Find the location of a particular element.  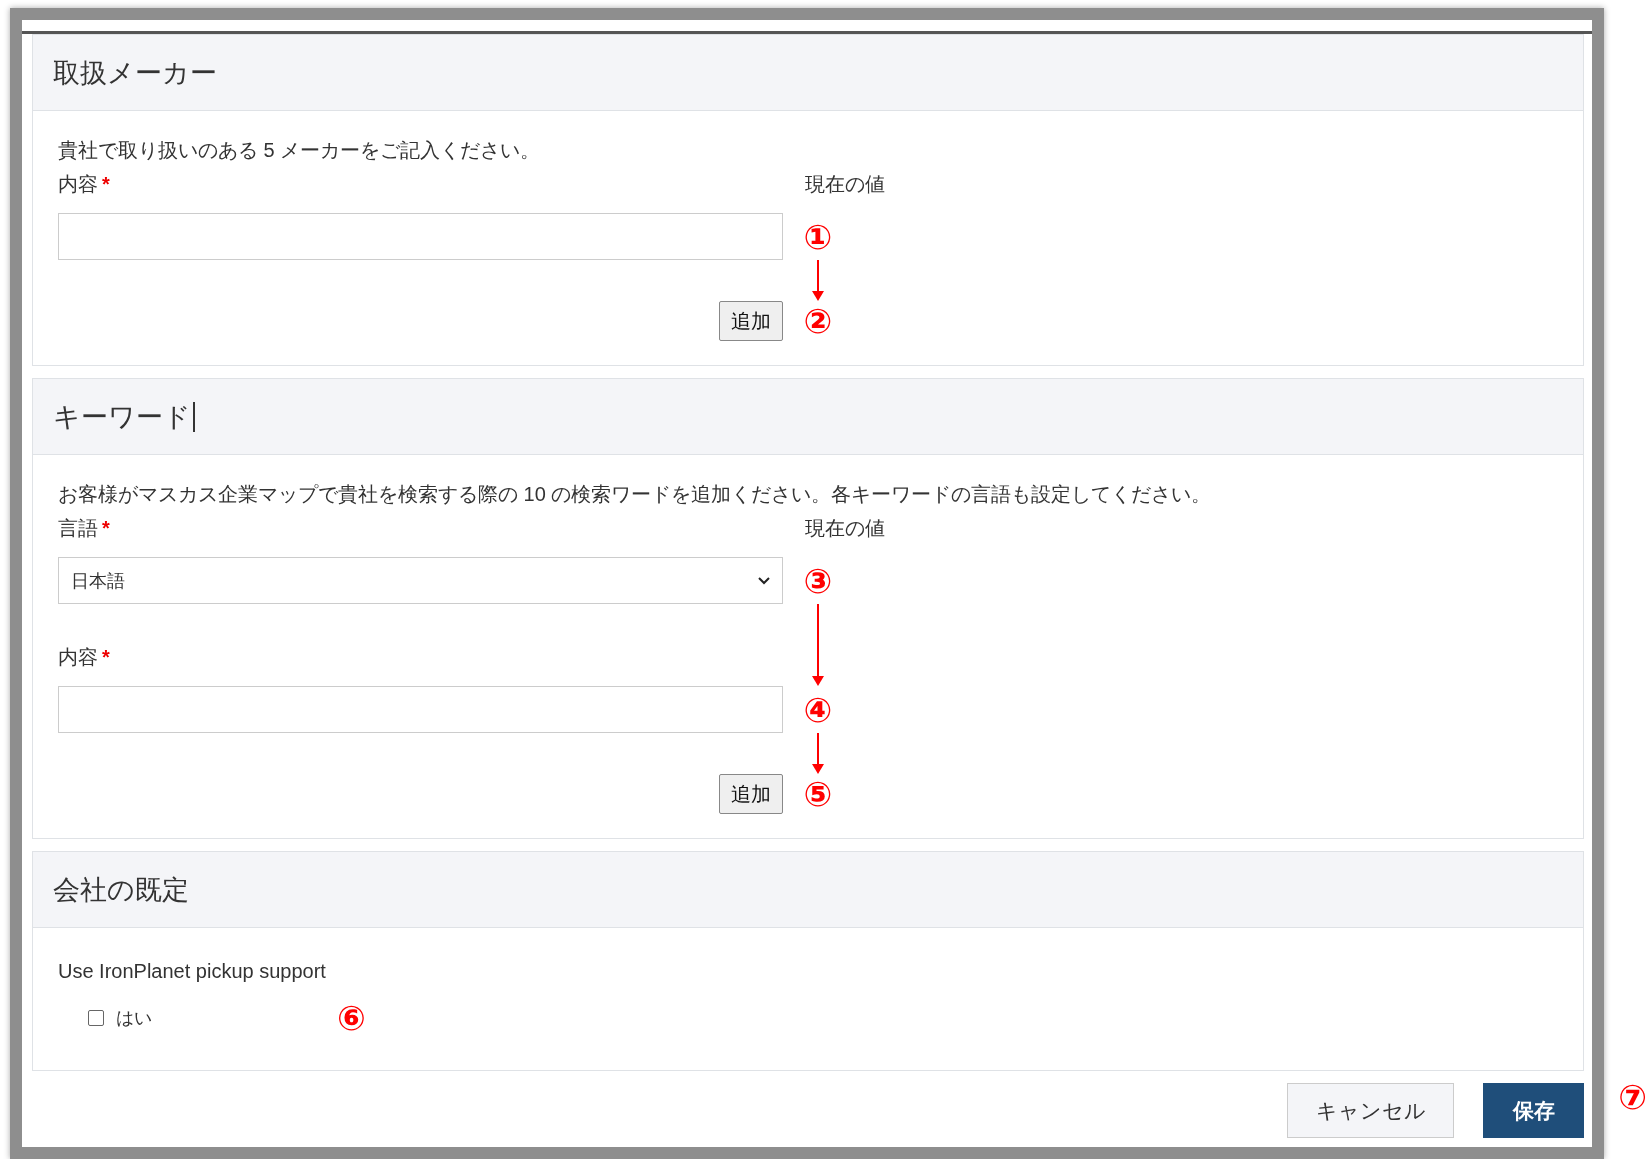

cancel-button: キャンセル is located at coordinates (1371, 1110).